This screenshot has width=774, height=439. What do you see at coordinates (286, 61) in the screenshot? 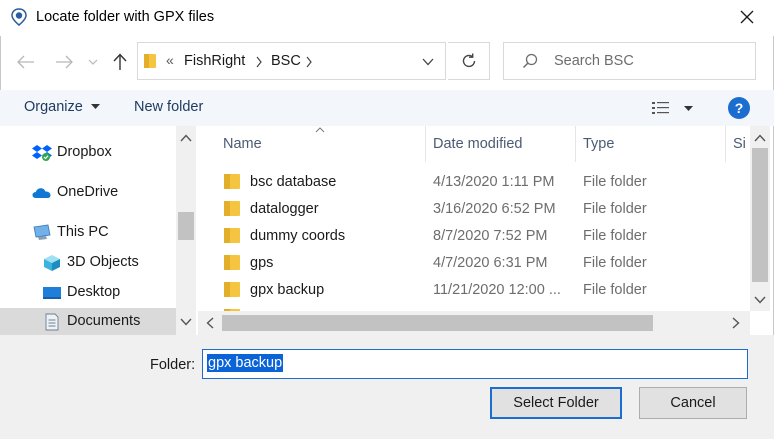
I see `breadcrumb-bsc: BSC` at bounding box center [286, 61].